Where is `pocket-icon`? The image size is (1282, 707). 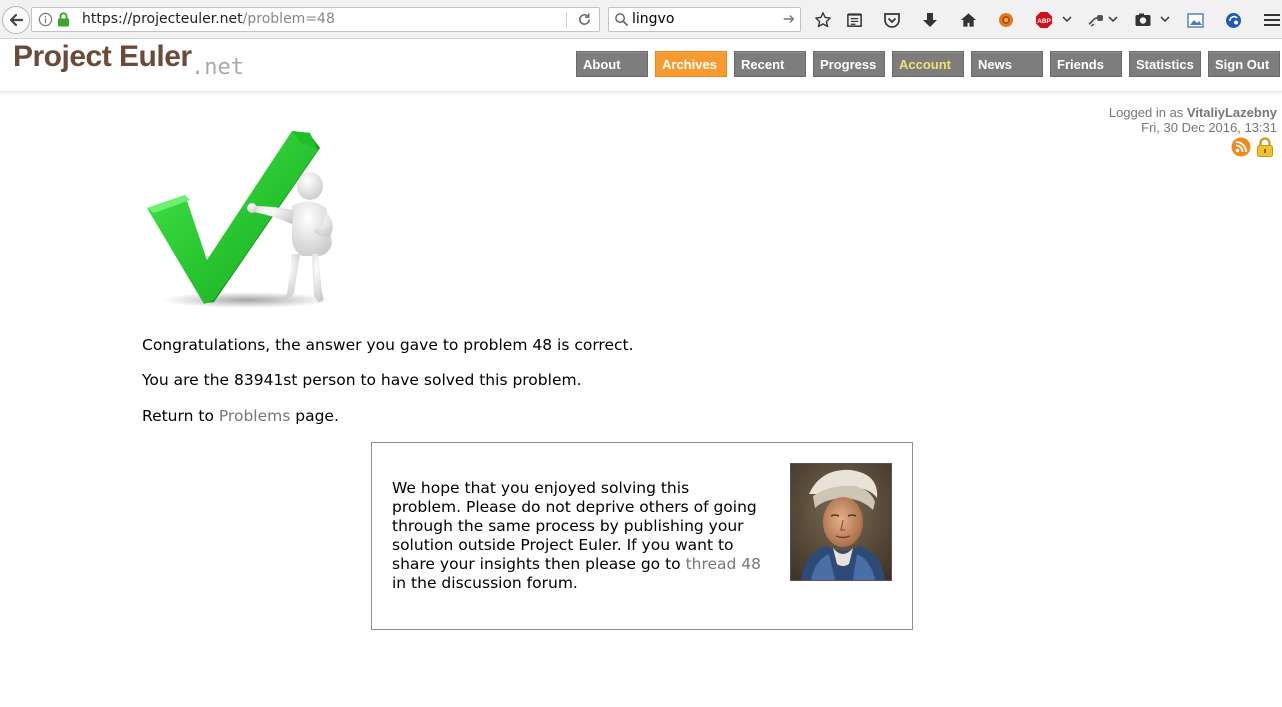
pocket-icon is located at coordinates (892, 20).